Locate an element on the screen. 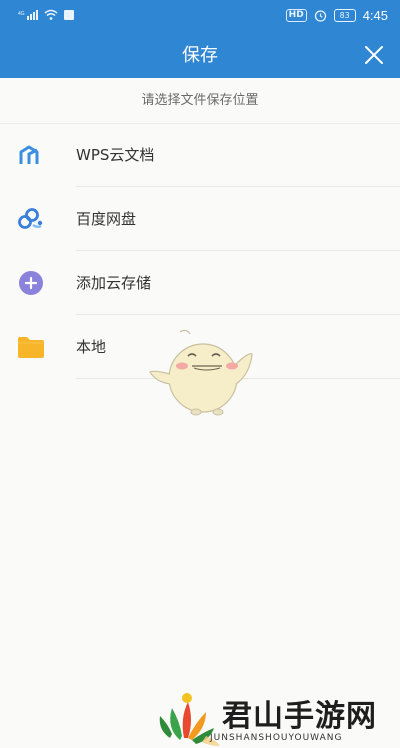 This screenshot has height=748, width=400. site-watermark-title: 君山手游网 is located at coordinates (299, 716).